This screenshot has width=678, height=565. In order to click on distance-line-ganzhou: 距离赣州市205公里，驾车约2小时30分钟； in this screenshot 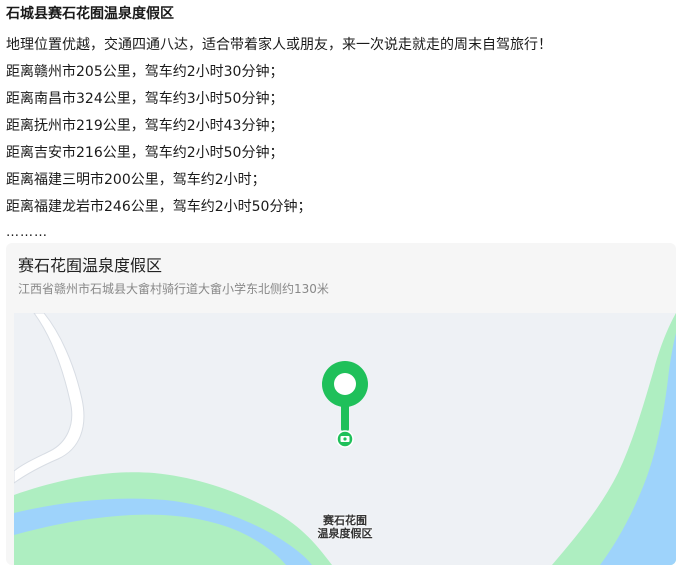, I will do `click(145, 72)`.